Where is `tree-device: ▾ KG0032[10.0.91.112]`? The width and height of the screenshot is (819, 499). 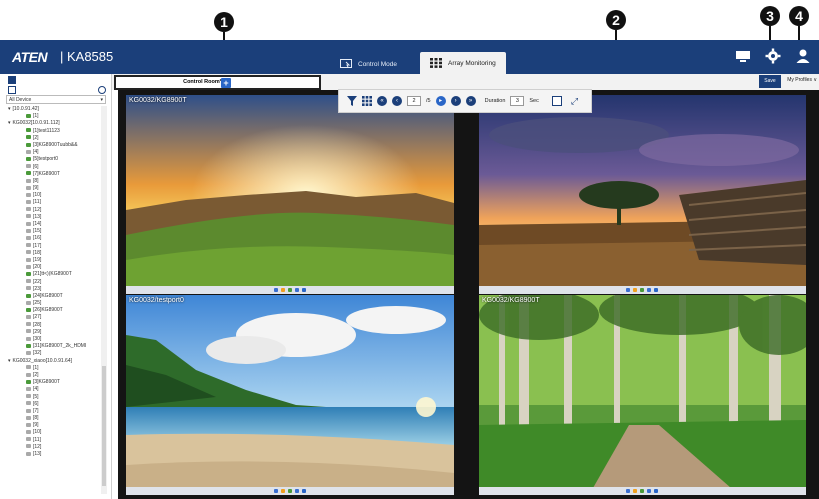
tree-device: ▾ KG0032[10.0.91.112] is located at coordinates (53, 123).